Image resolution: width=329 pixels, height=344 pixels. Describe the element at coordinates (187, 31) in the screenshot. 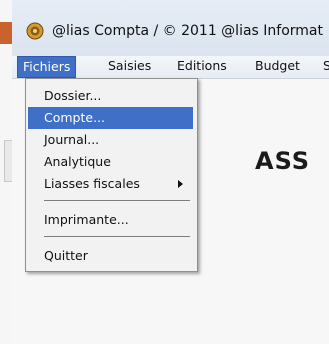

I see `window-title: @lias Compta / © 2011 @lias Informat` at that location.